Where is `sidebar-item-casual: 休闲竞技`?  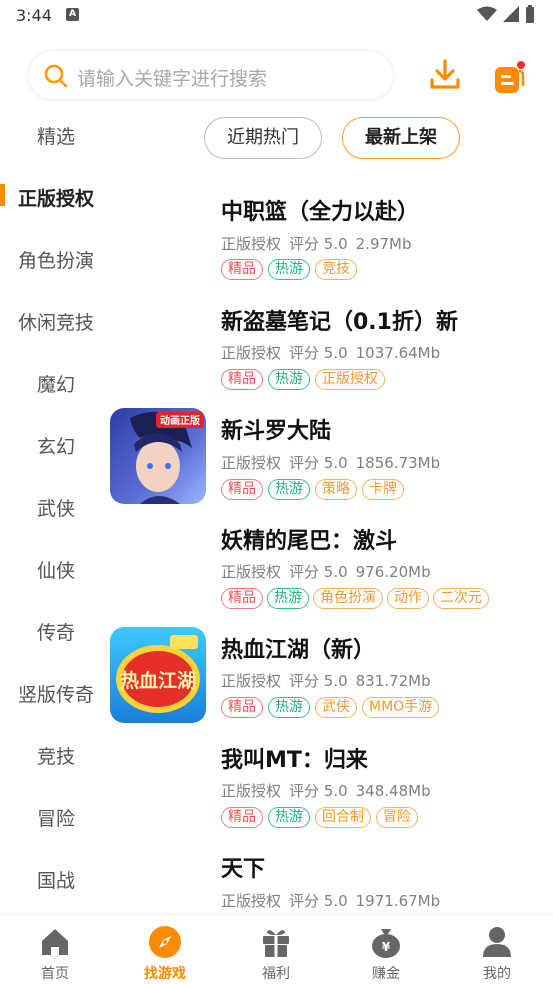 sidebar-item-casual: 休闲竞技 is located at coordinates (55, 324).